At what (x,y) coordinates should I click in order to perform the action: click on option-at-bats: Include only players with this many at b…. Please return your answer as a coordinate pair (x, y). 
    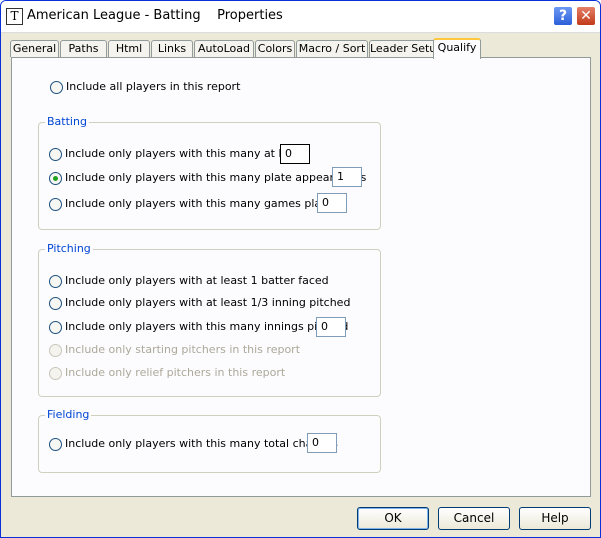
    Looking at the image, I should click on (175, 154).